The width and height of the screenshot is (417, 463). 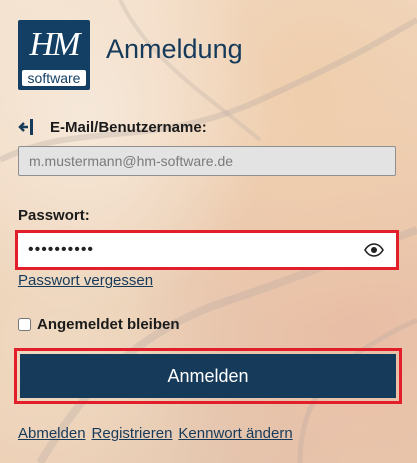 I want to click on login-button: Anmelden, so click(x=208, y=376).